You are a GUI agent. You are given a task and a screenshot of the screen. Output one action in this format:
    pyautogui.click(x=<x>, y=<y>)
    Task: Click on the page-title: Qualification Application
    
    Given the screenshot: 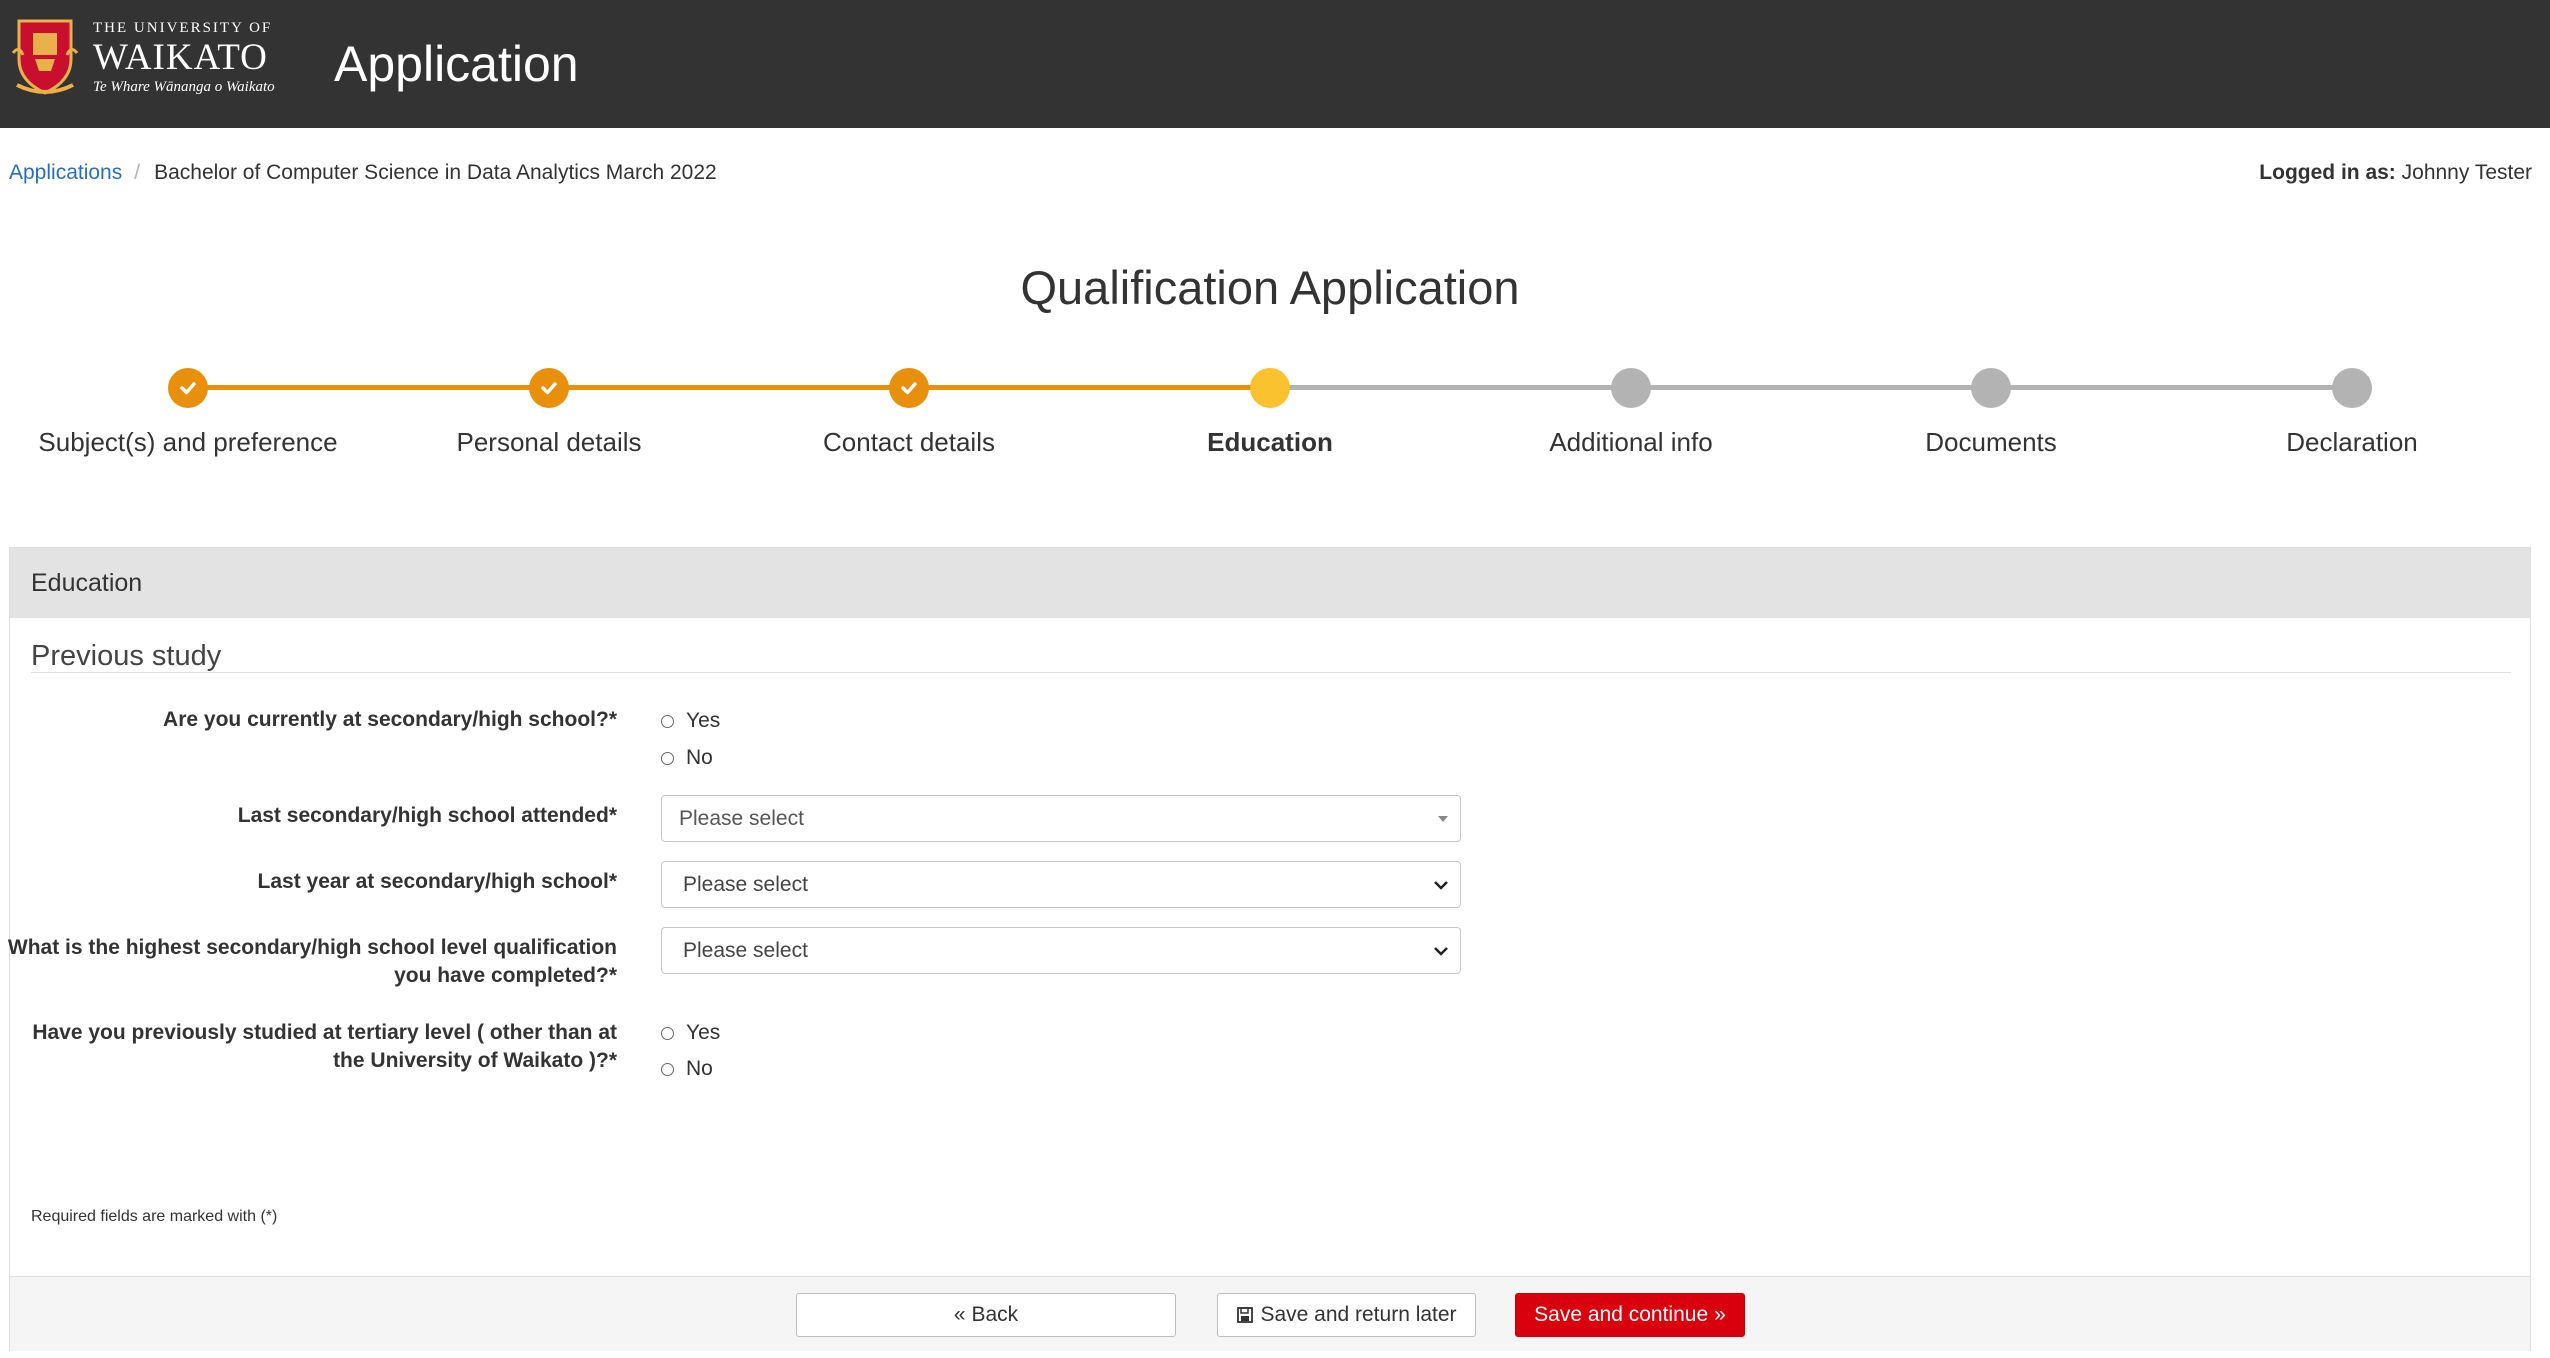 What is the action you would take?
    pyautogui.click(x=1270, y=287)
    